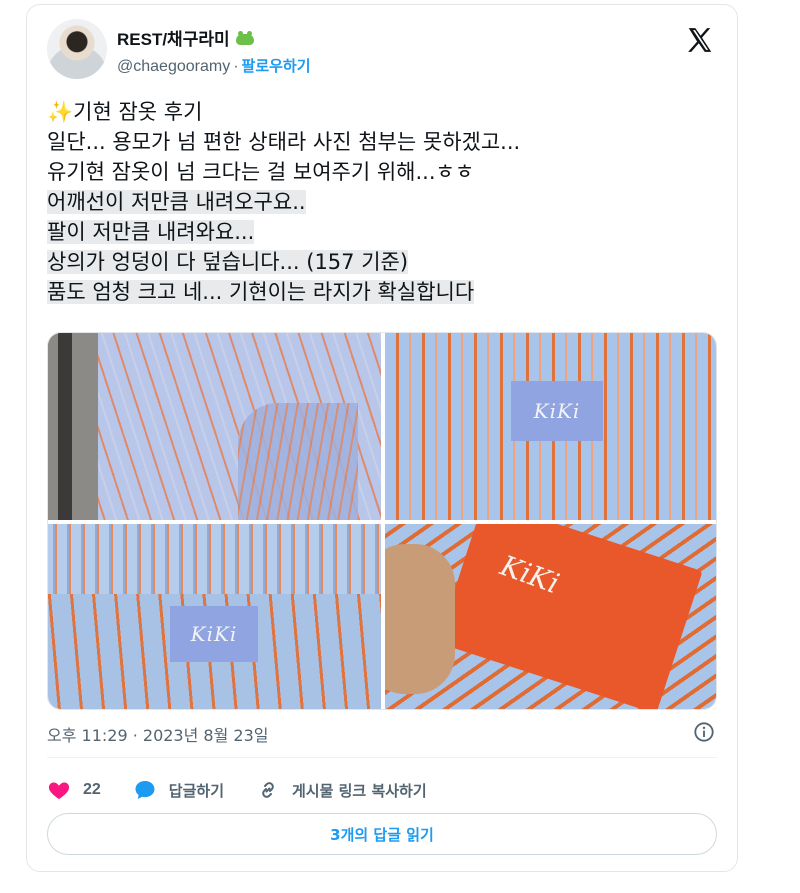  What do you see at coordinates (214, 426) in the screenshot?
I see `photo-shirt-shoulder` at bounding box center [214, 426].